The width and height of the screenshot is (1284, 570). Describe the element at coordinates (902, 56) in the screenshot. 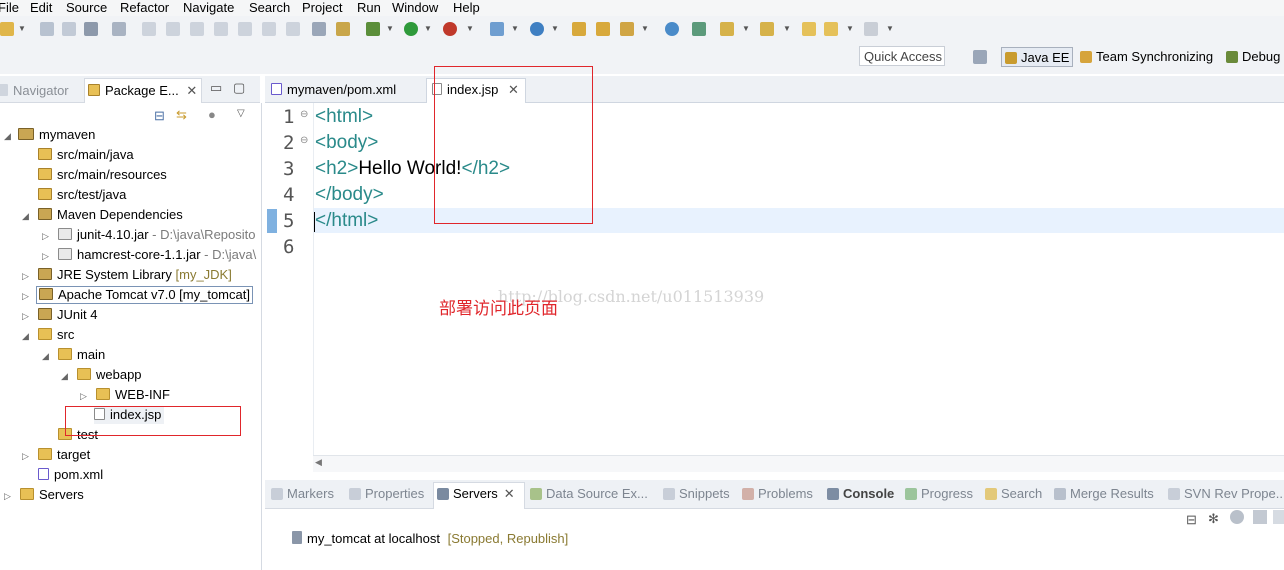

I see `quick-access-input: Quick Access` at that location.